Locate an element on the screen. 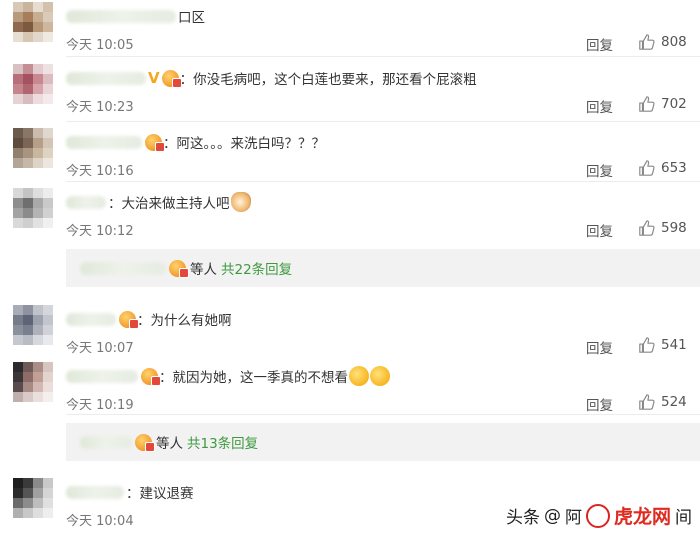 The width and height of the screenshot is (700, 535). watermark-at: @ is located at coordinates (552, 515).